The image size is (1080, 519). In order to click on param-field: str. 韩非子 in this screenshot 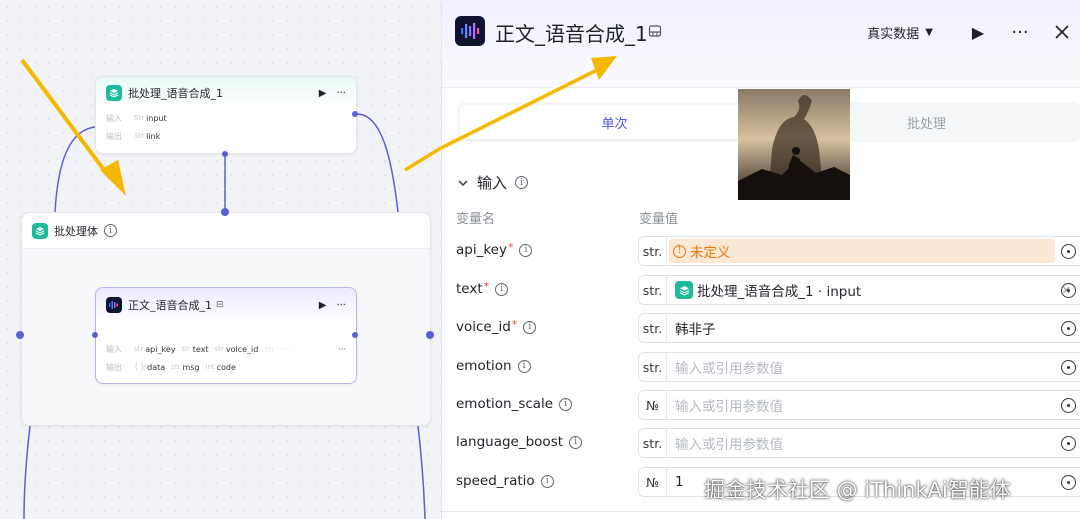, I will do `click(859, 328)`.